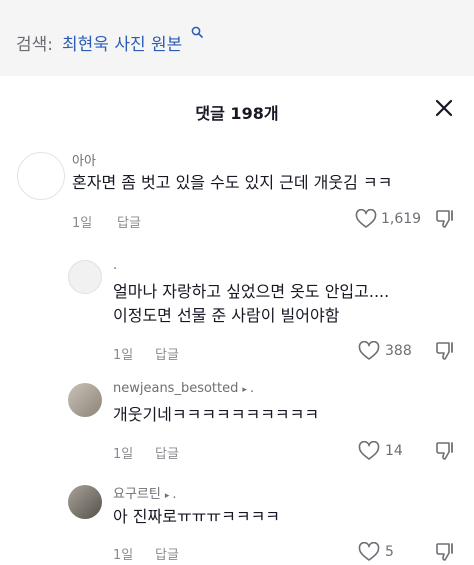 The image size is (474, 565). Describe the element at coordinates (237, 113) in the screenshot. I see `comments-title: 댓글 198개` at that location.